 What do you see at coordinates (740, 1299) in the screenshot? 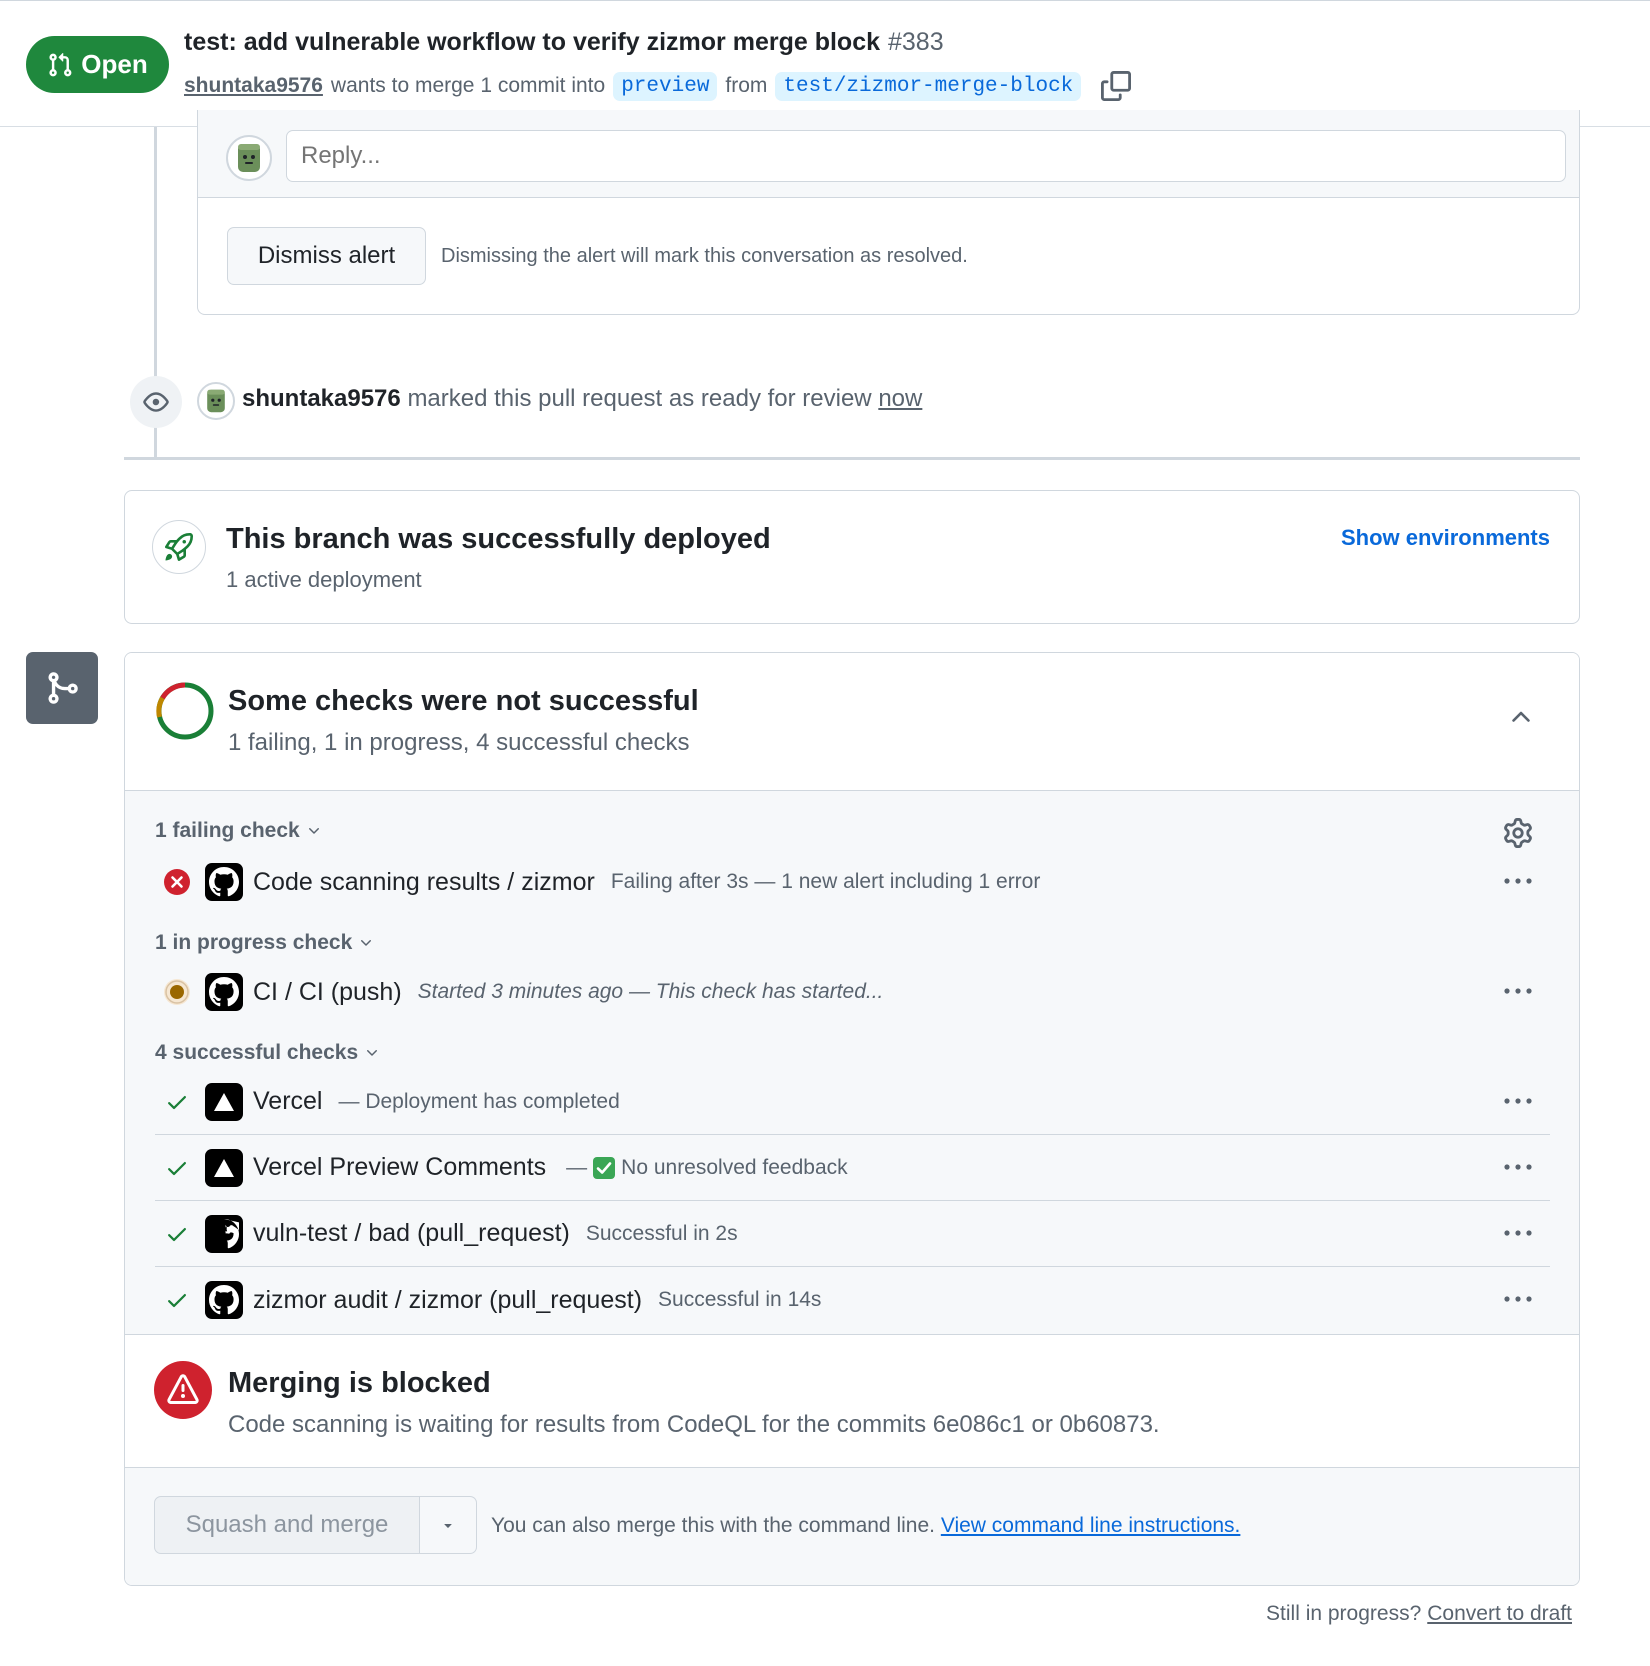
I see `check-description: Successful in 14s` at bounding box center [740, 1299].